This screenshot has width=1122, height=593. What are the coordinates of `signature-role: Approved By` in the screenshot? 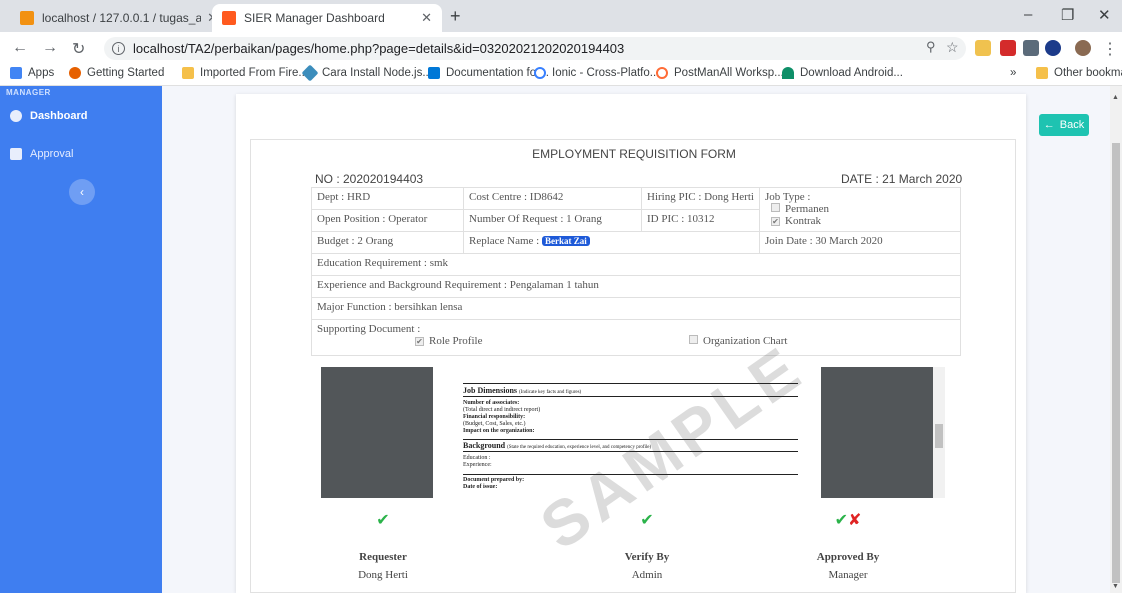 It's located at (848, 557).